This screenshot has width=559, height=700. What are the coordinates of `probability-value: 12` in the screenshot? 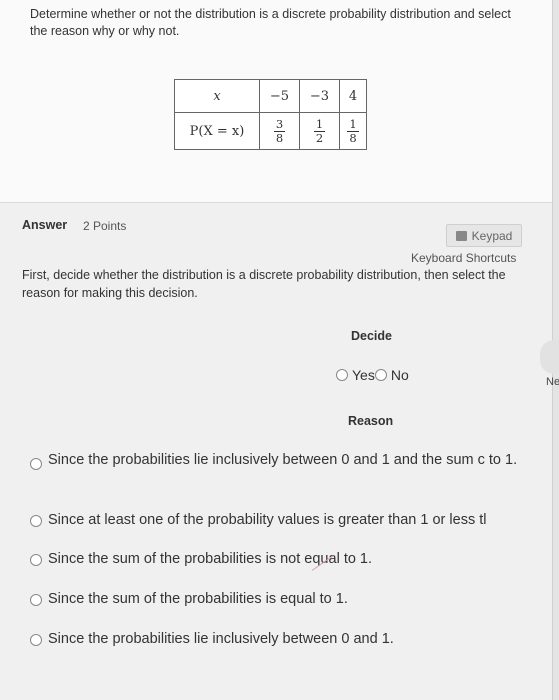 It's located at (319, 131).